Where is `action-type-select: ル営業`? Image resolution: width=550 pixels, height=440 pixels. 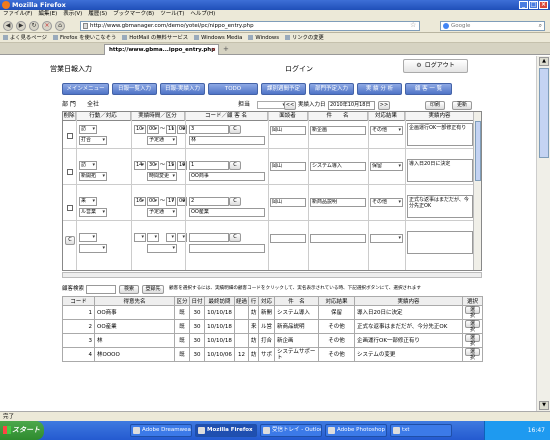
action-type-select: ル営業 is located at coordinates (93, 212).